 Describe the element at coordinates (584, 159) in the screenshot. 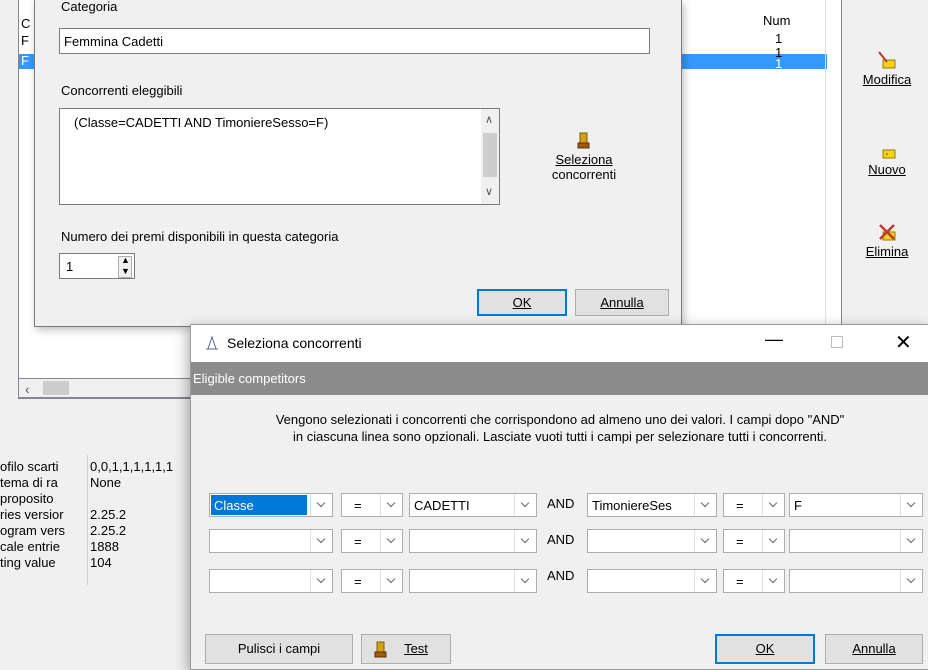

I see `select-competitors-label-1: Seleziona` at that location.